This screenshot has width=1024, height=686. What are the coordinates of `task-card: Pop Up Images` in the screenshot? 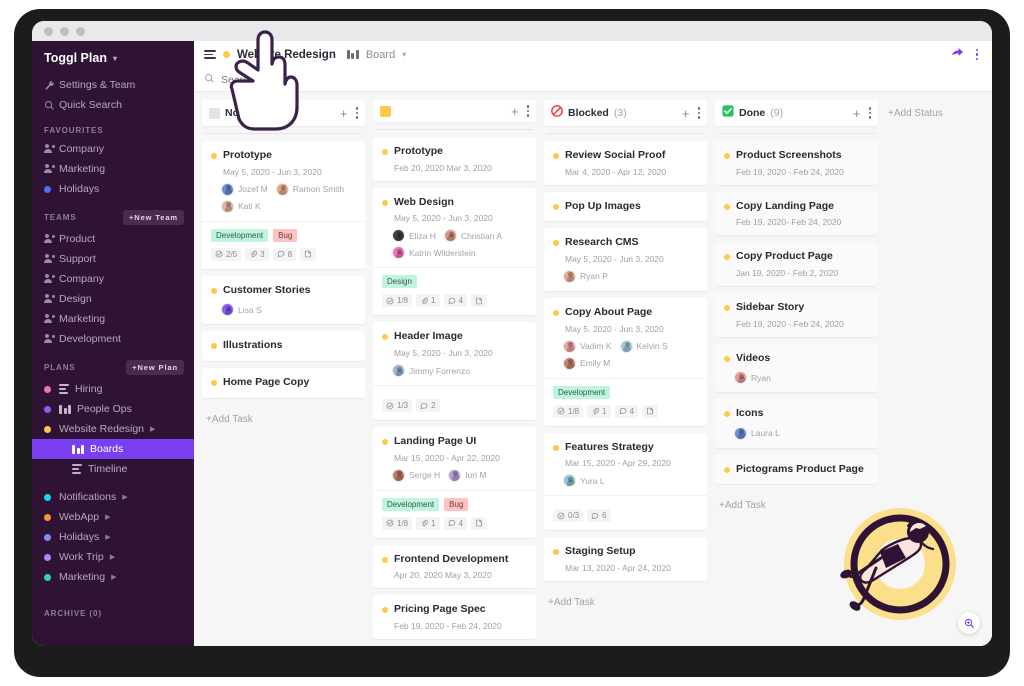 It's located at (625, 206).